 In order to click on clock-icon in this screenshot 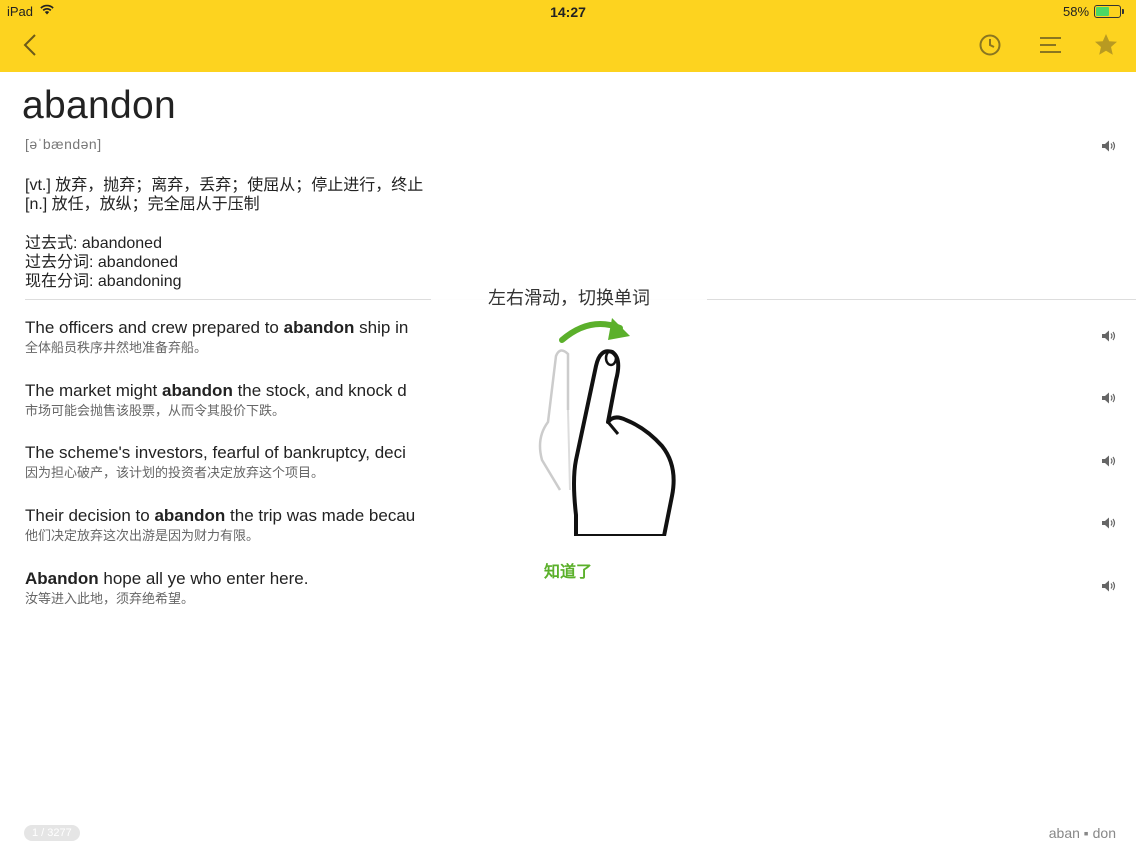, I will do `click(990, 45)`.